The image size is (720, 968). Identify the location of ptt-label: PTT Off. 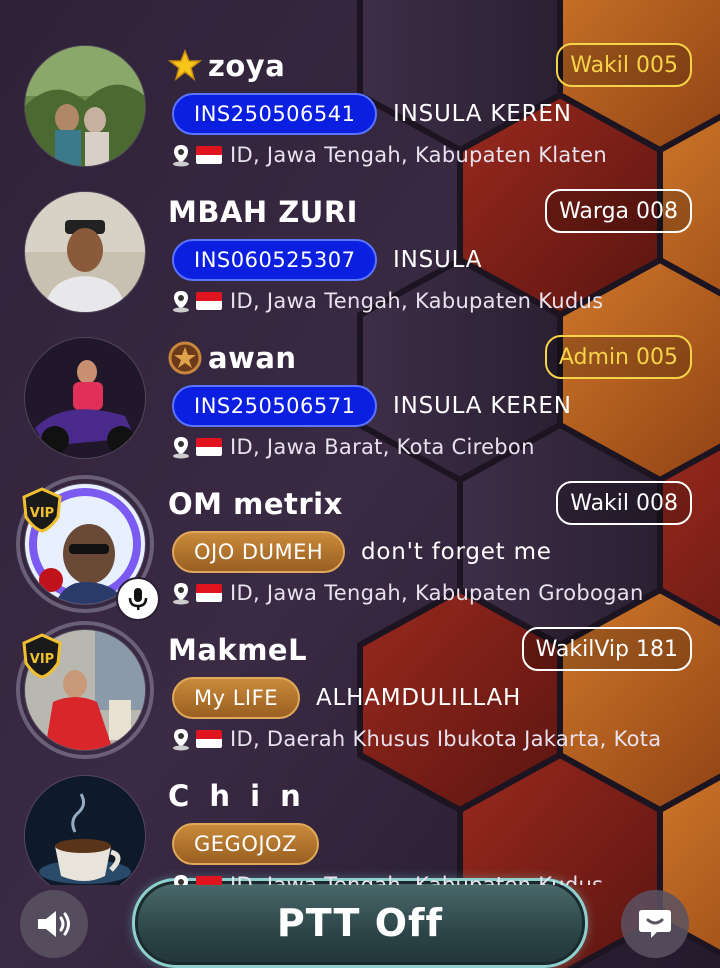
(360, 923).